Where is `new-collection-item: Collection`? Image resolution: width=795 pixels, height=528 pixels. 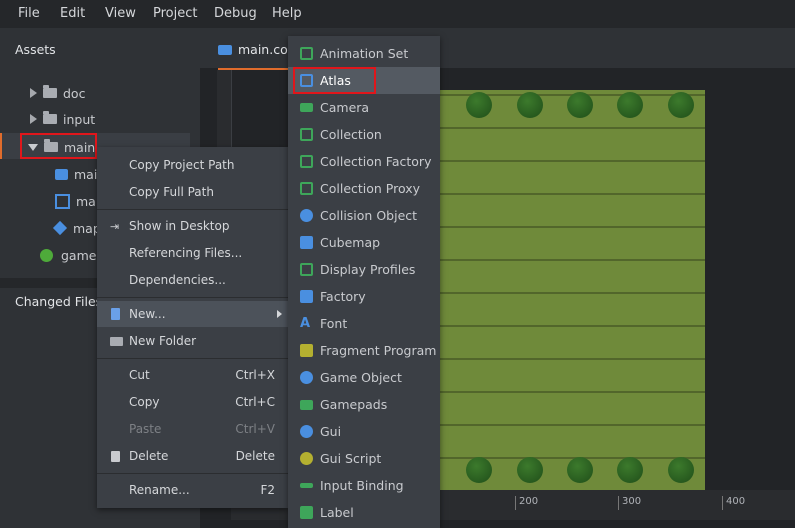
new-collection-item: Collection is located at coordinates (364, 134).